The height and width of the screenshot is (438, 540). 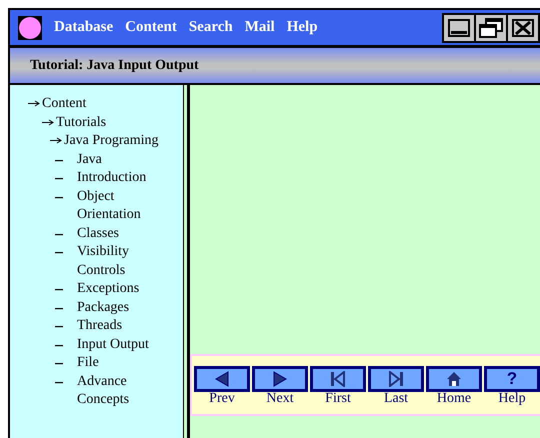 What do you see at coordinates (120, 289) in the screenshot?
I see `tree-item: Exceptions` at bounding box center [120, 289].